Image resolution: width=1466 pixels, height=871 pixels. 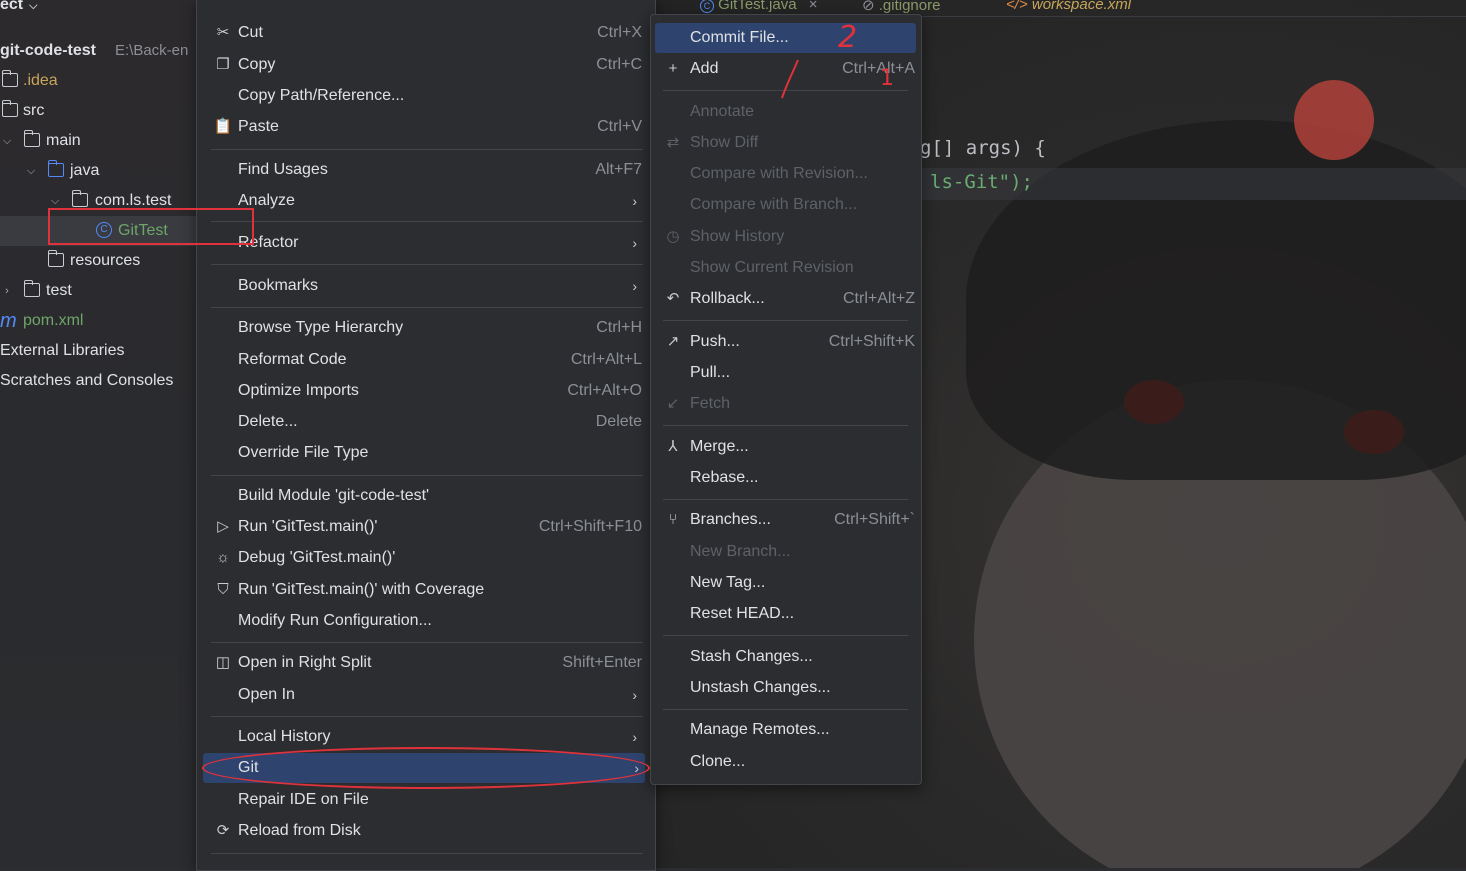 What do you see at coordinates (1017, 6) in the screenshot?
I see `xml-icon: </>` at bounding box center [1017, 6].